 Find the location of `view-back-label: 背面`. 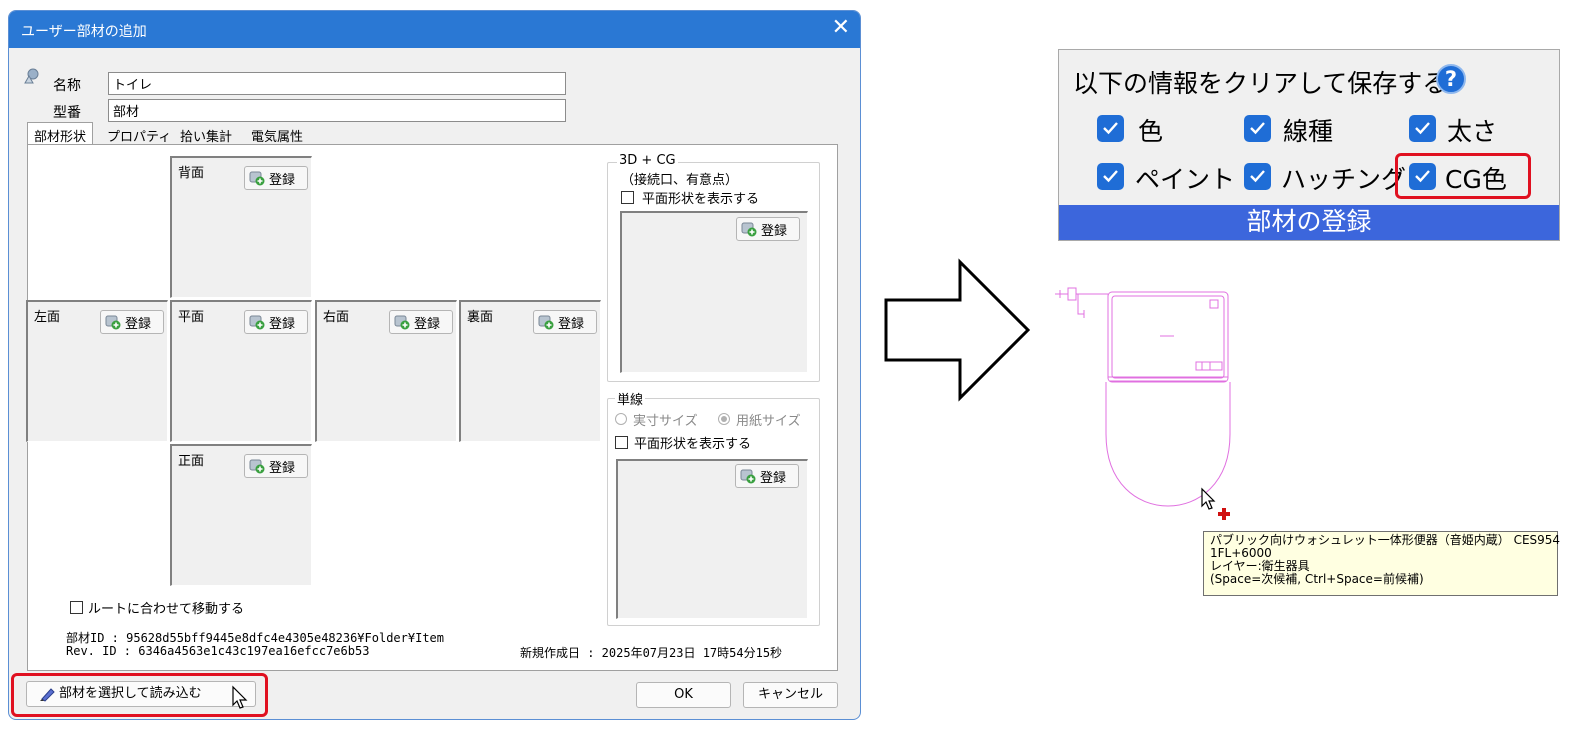

view-back-label: 背面 is located at coordinates (191, 173).